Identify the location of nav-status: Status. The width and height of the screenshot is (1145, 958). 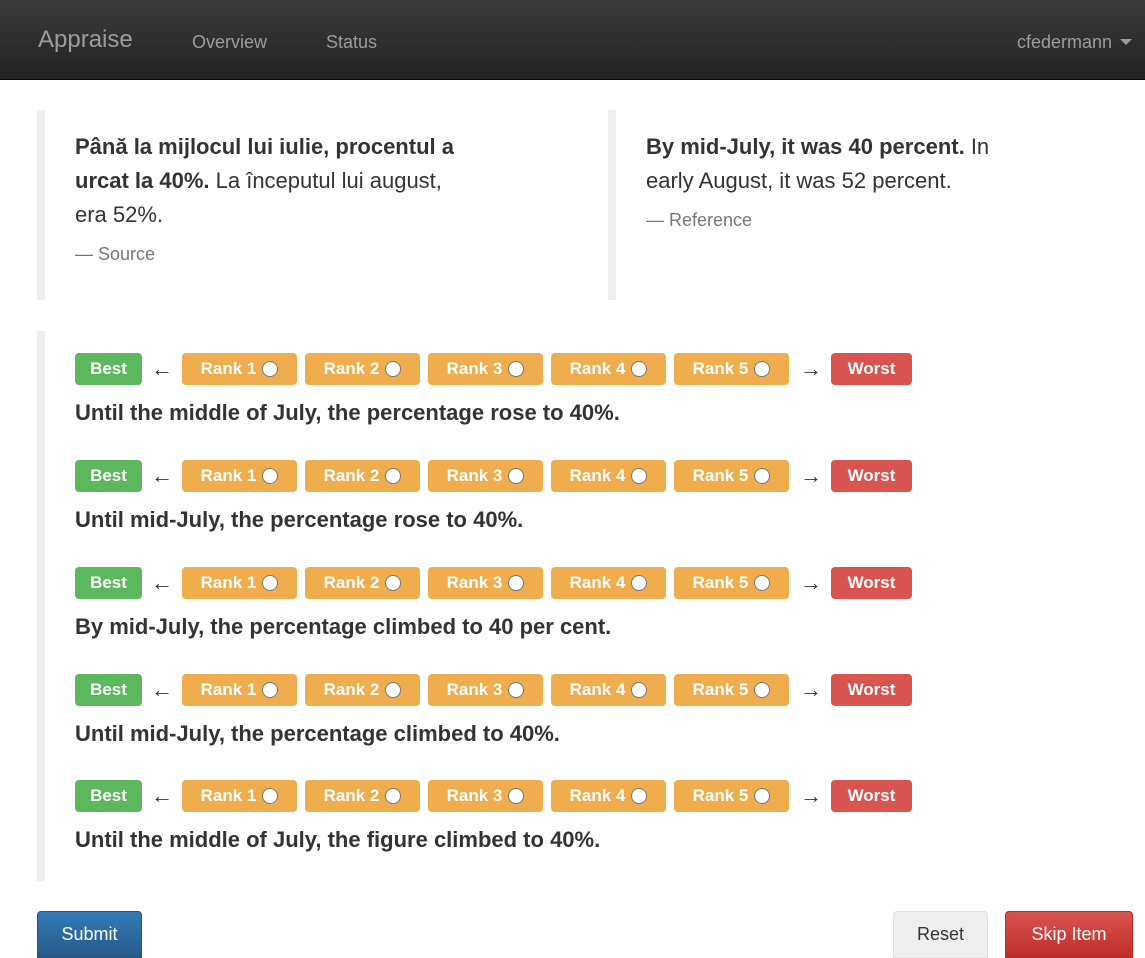
(351, 42).